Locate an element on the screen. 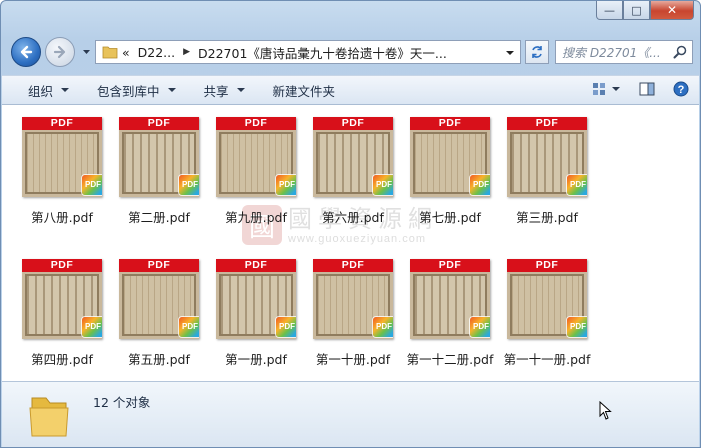  preview-pane-icon is located at coordinates (647, 89).